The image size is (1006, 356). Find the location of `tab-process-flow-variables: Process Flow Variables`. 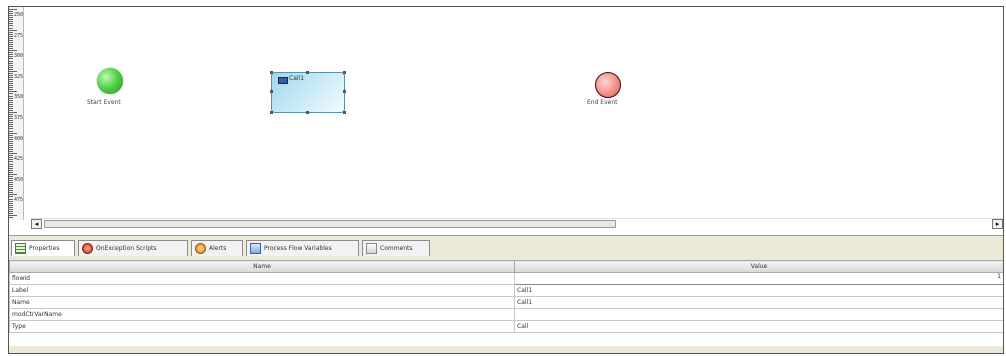

tab-process-flow-variables: Process Flow Variables is located at coordinates (302, 248).